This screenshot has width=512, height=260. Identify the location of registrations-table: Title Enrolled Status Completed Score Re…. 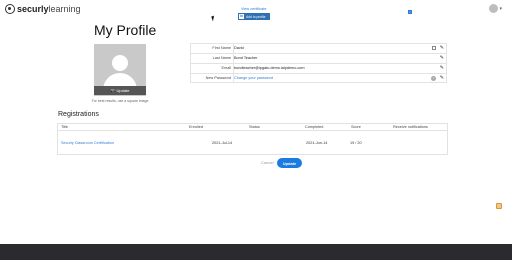
(252, 139).